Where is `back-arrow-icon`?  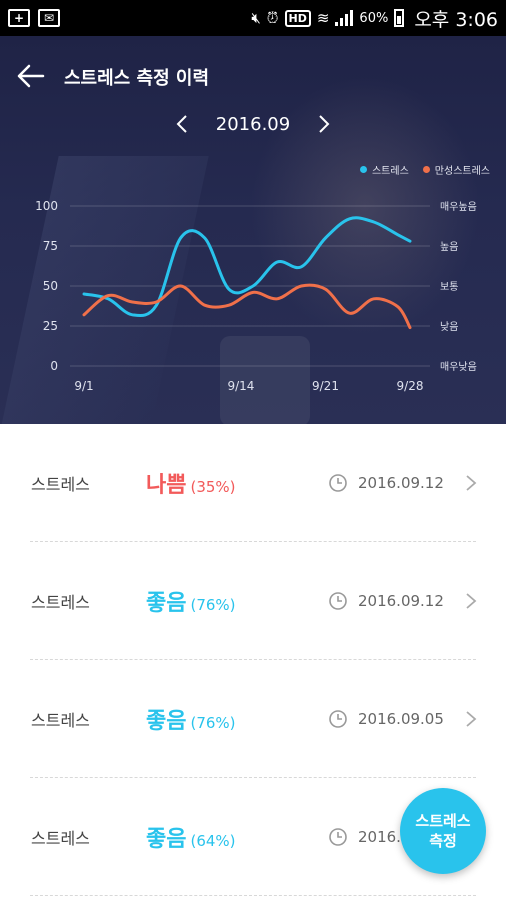 back-arrow-icon is located at coordinates (31, 76).